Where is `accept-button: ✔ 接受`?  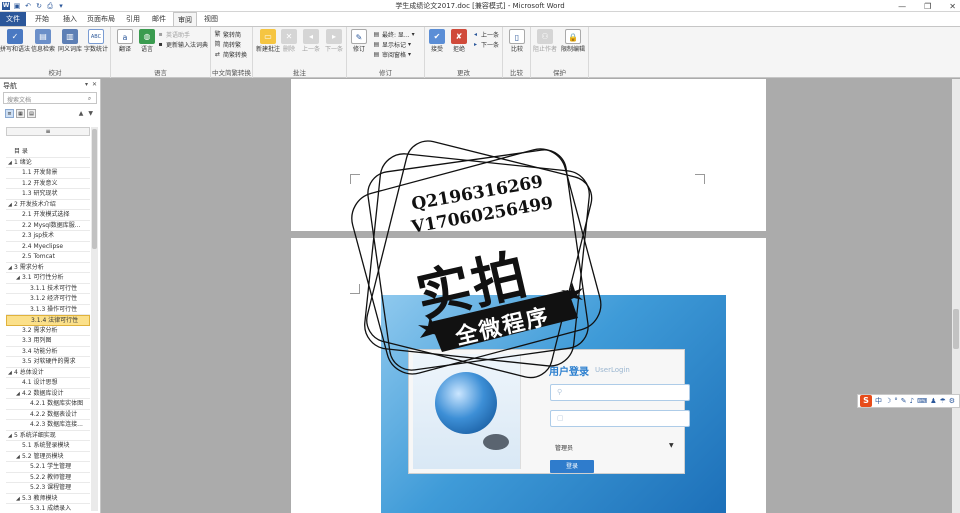 accept-button: ✔ 接受 is located at coordinates (437, 41).